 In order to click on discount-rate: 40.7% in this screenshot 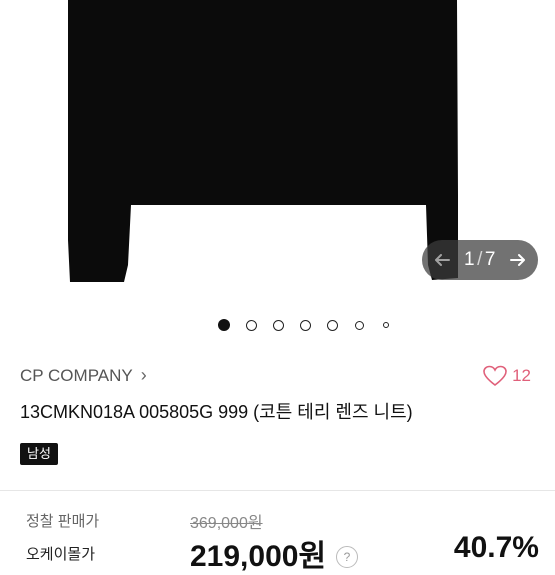, I will do `click(496, 547)`.